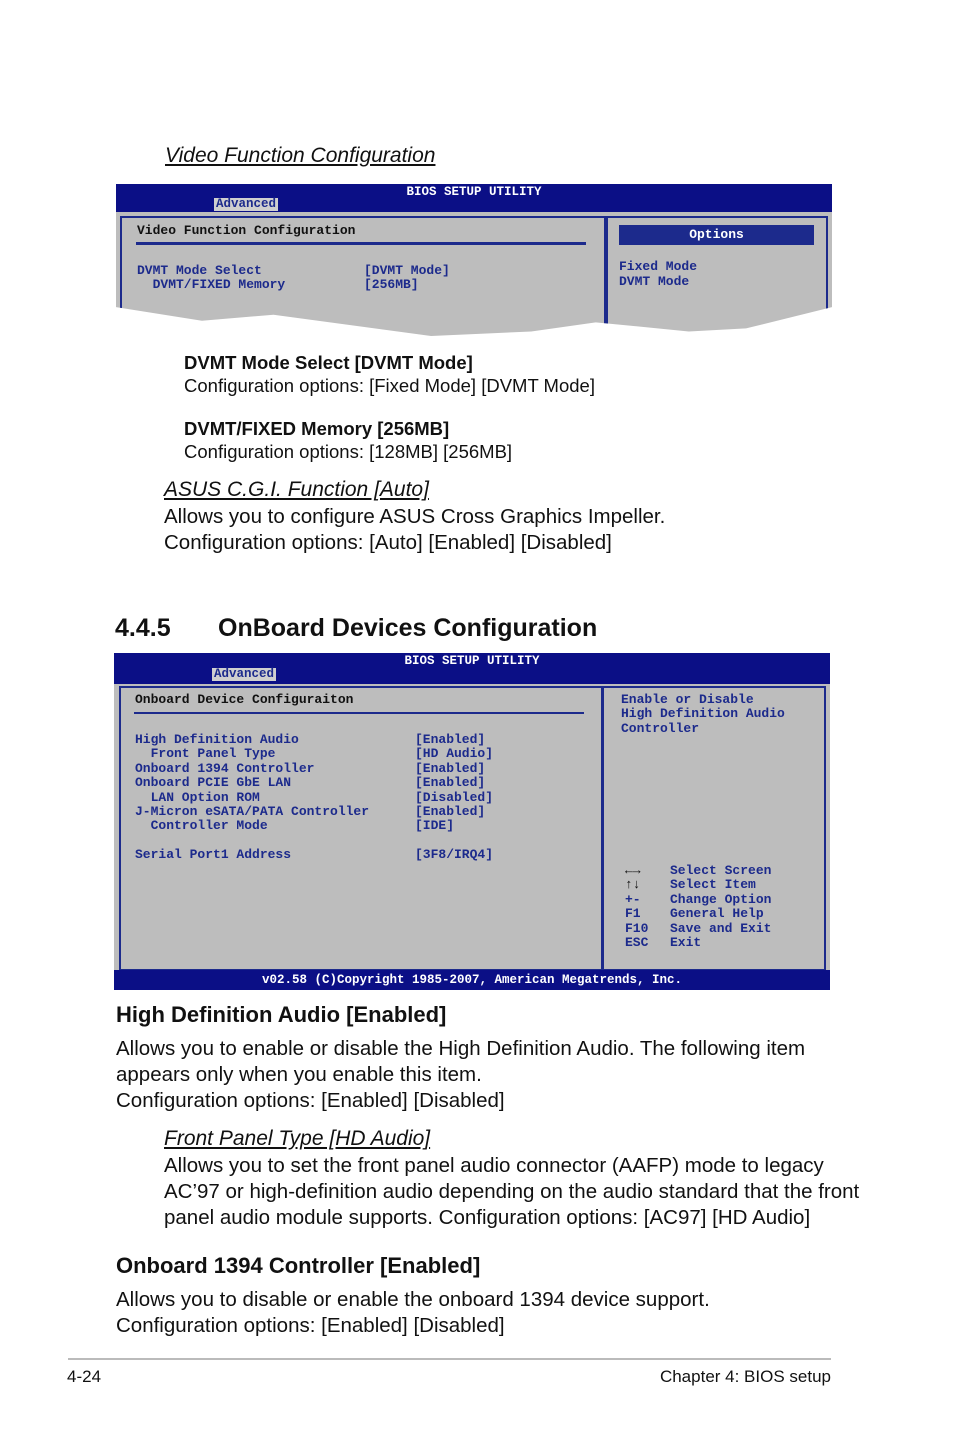  What do you see at coordinates (454, 753) in the screenshot?
I see `setting-value: [HD Audio]` at bounding box center [454, 753].